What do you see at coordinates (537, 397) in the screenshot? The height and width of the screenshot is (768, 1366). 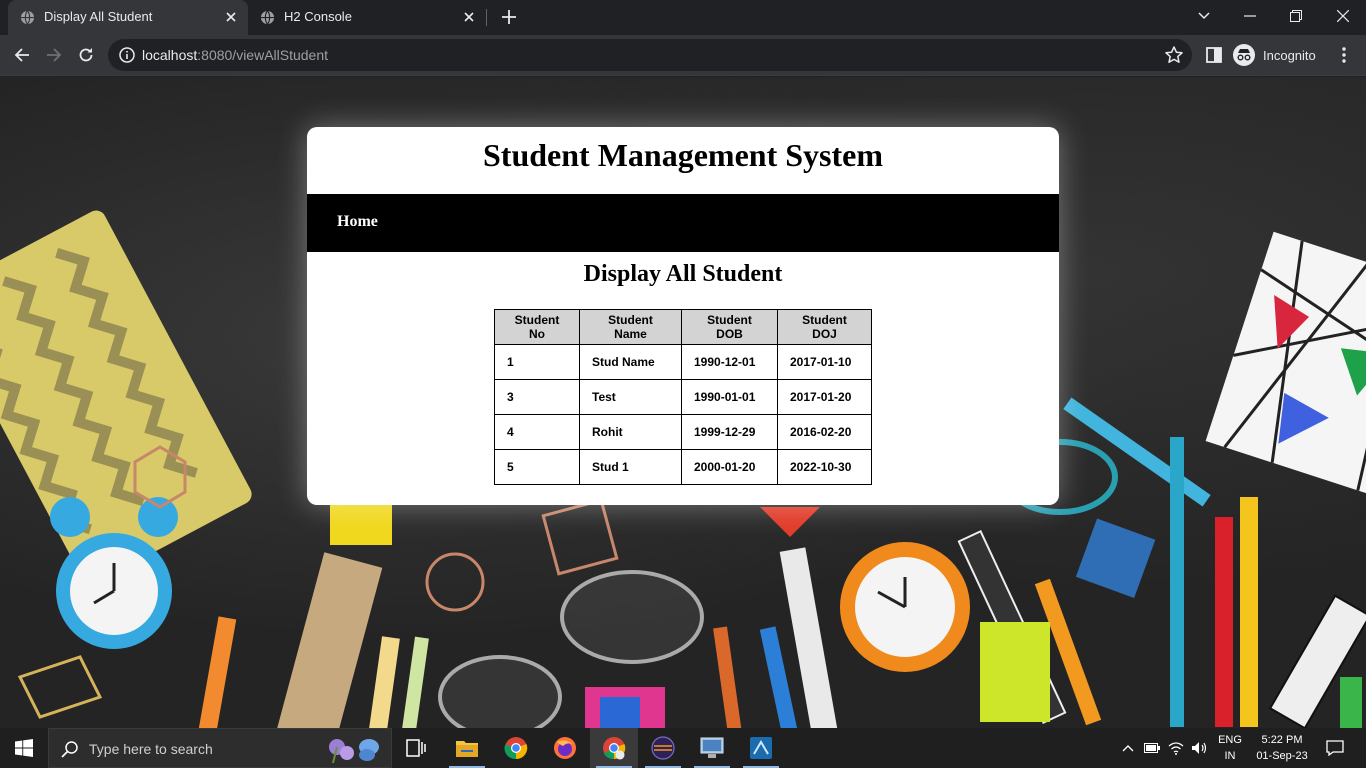 I see `cell-student-no: 3` at bounding box center [537, 397].